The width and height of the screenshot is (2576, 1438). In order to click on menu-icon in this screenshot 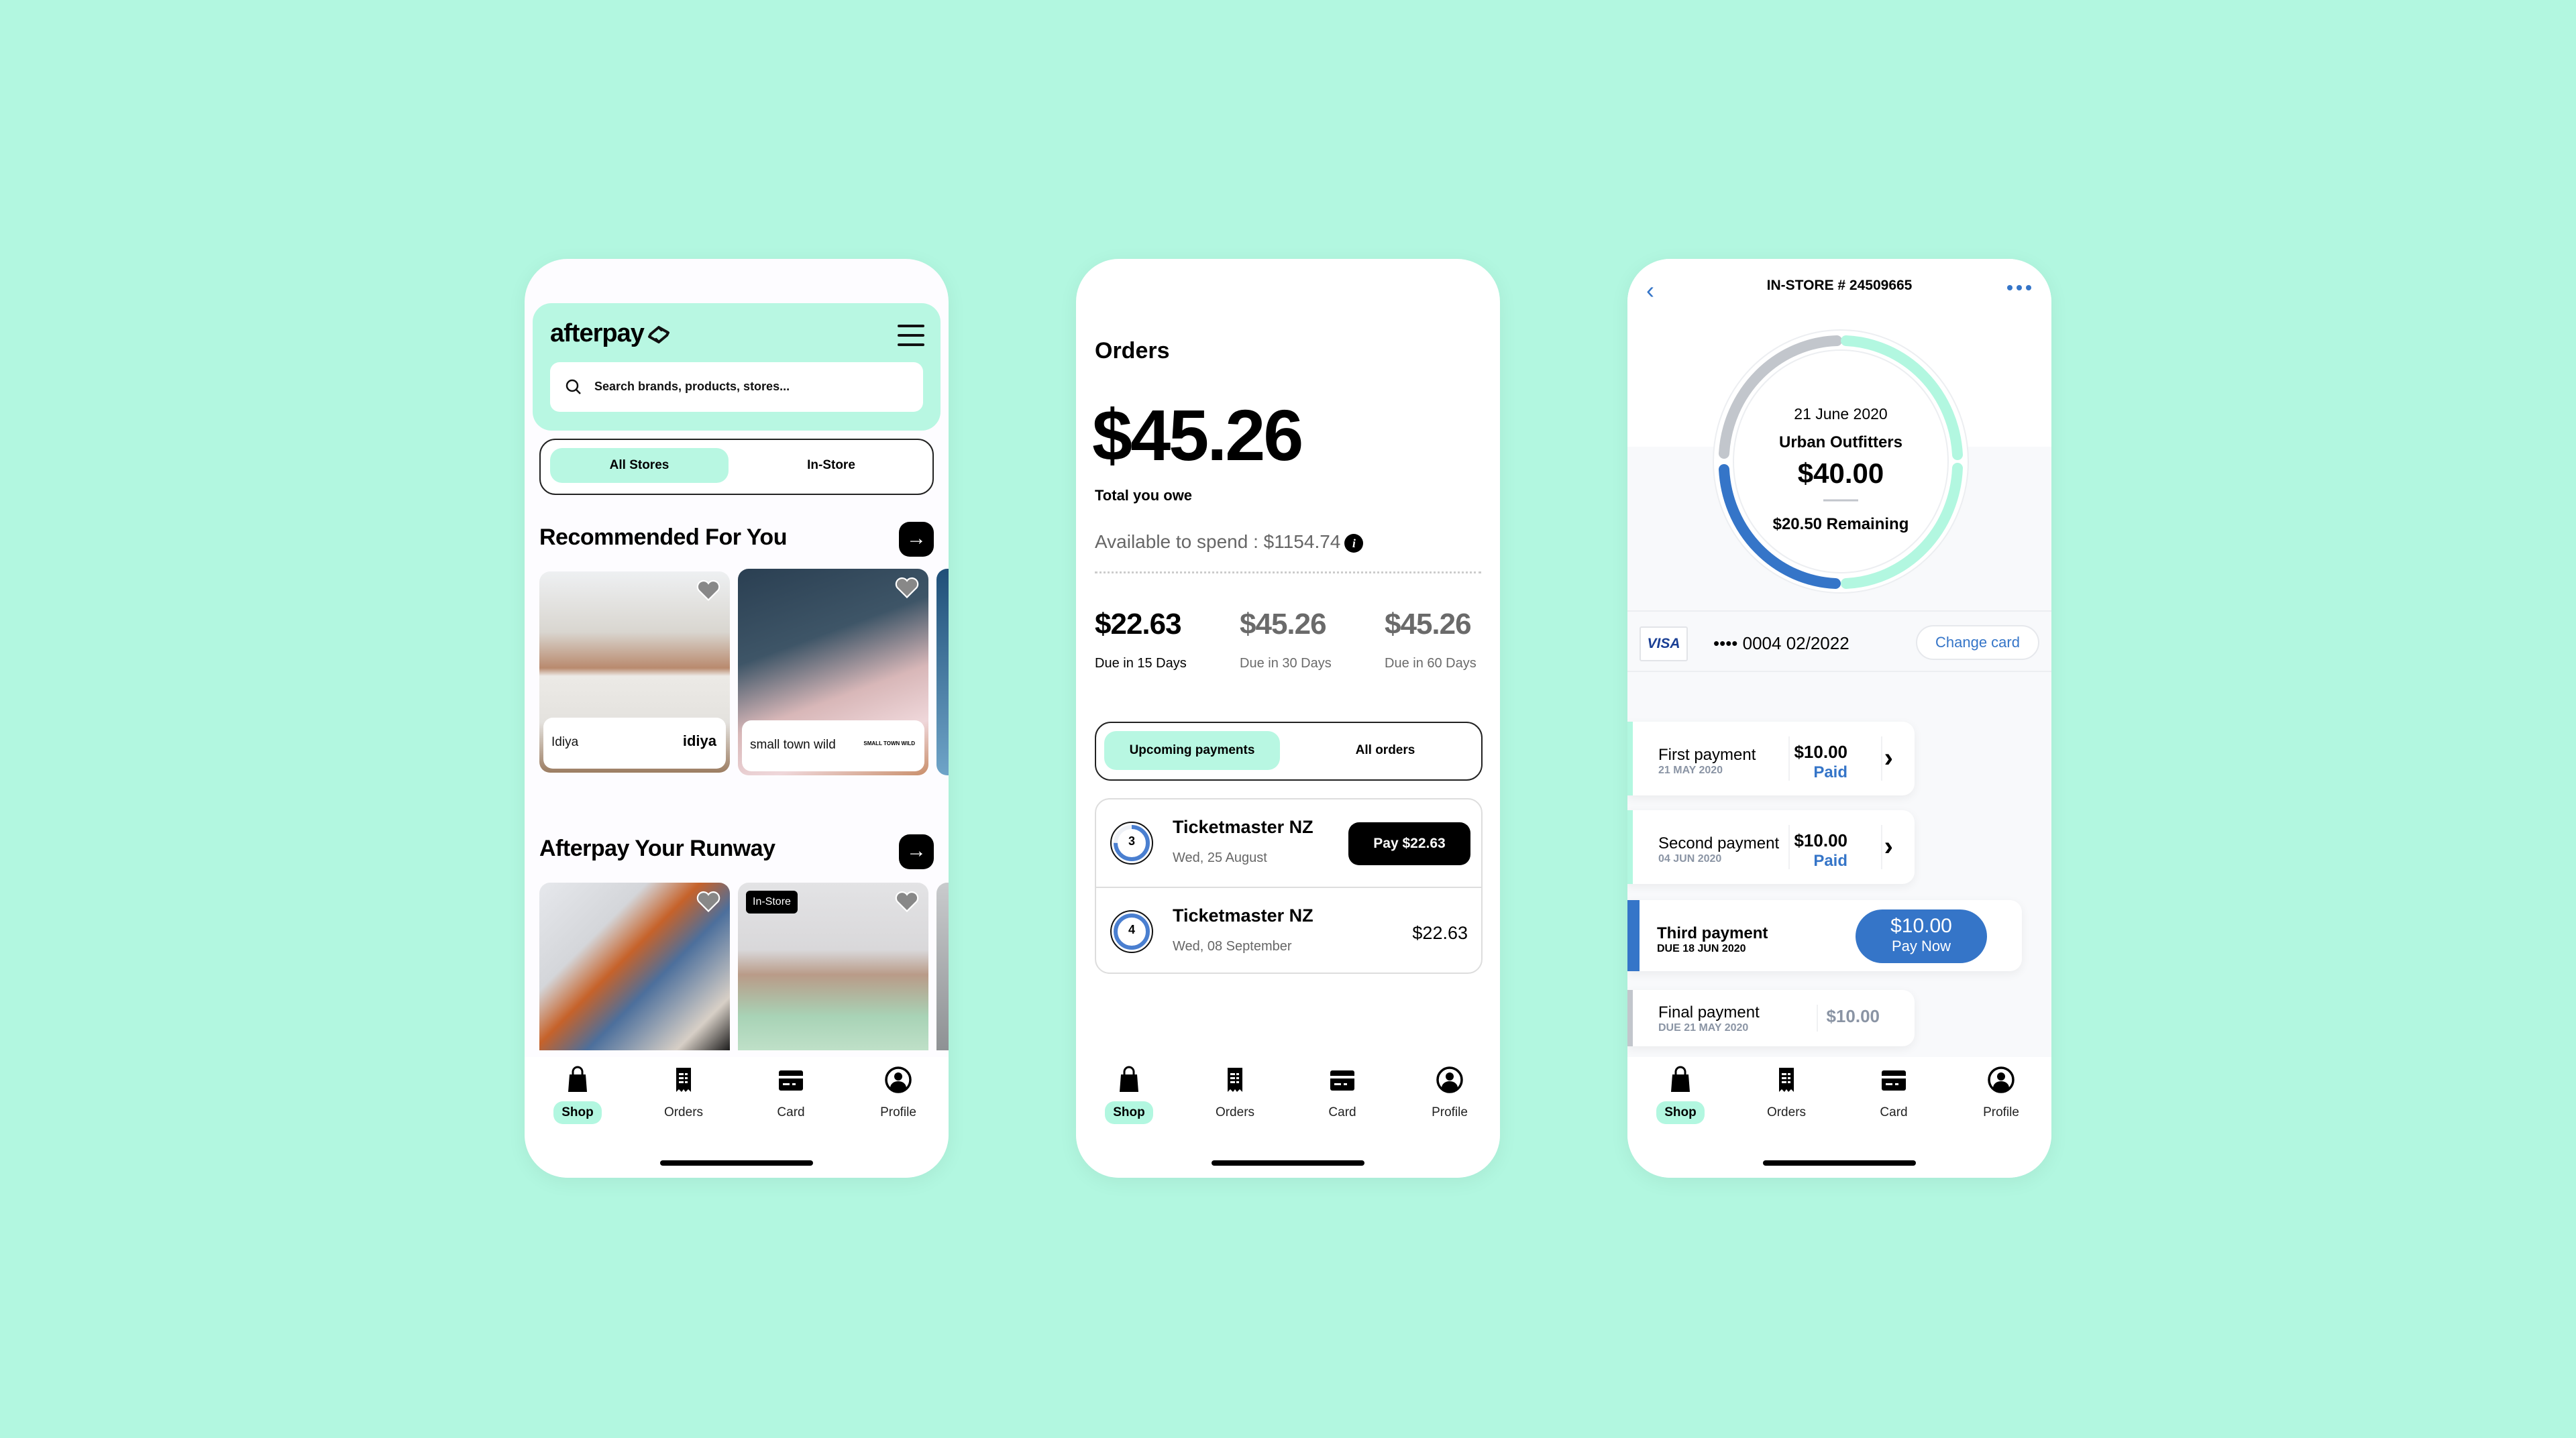, I will do `click(911, 335)`.